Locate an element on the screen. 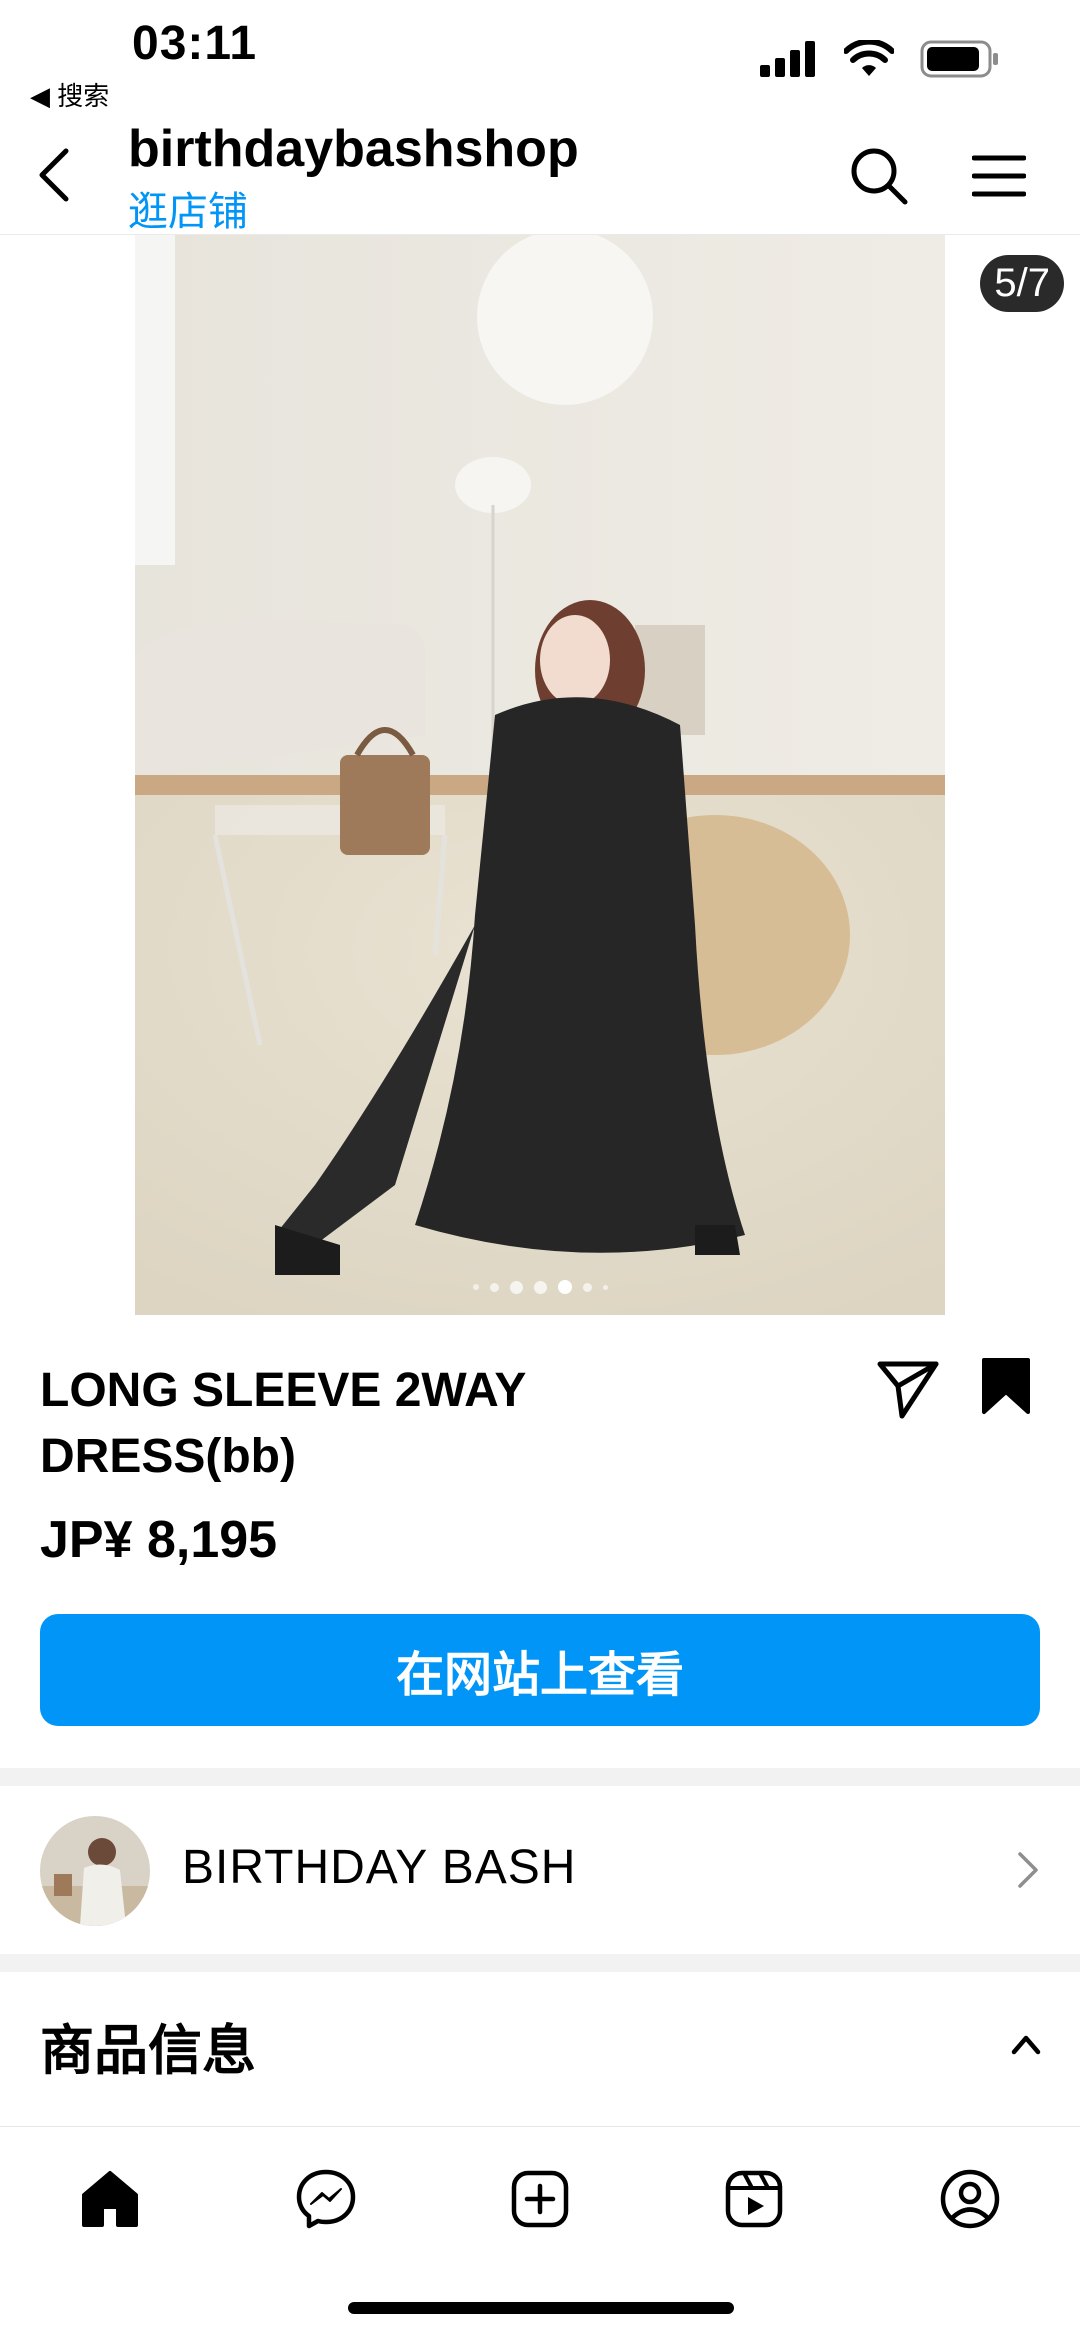  status-bar: 03:11 ◀ 搜索 is located at coordinates (540, 57).